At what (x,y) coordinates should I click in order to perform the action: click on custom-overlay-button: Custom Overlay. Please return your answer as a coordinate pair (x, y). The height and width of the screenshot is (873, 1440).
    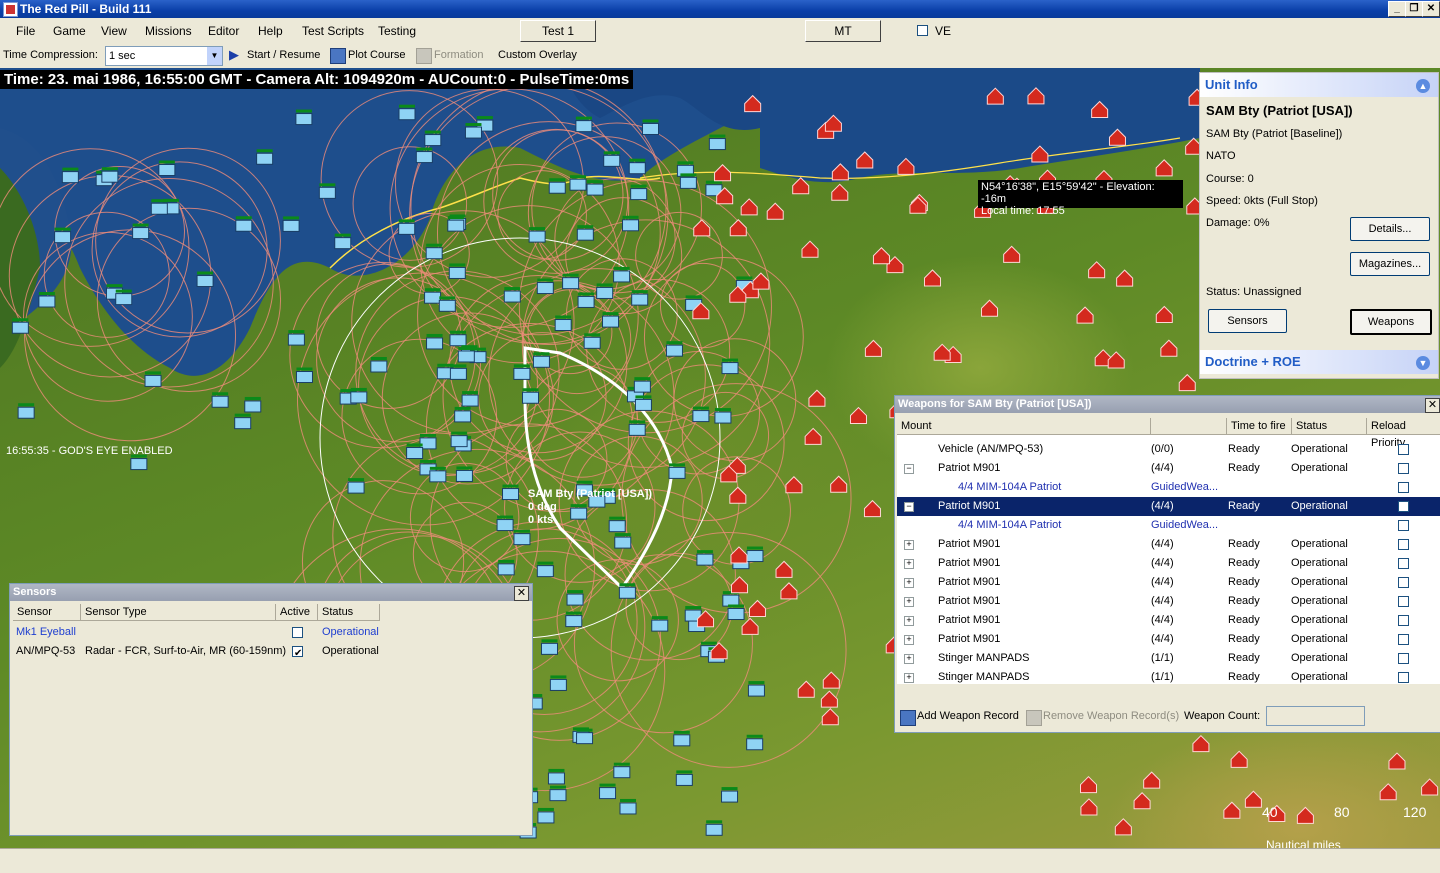
    Looking at the image, I should click on (537, 55).